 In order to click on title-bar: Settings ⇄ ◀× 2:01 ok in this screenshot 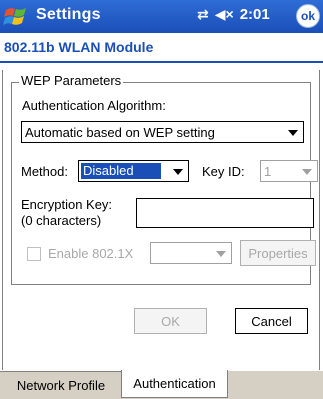, I will do `click(161, 16)`.